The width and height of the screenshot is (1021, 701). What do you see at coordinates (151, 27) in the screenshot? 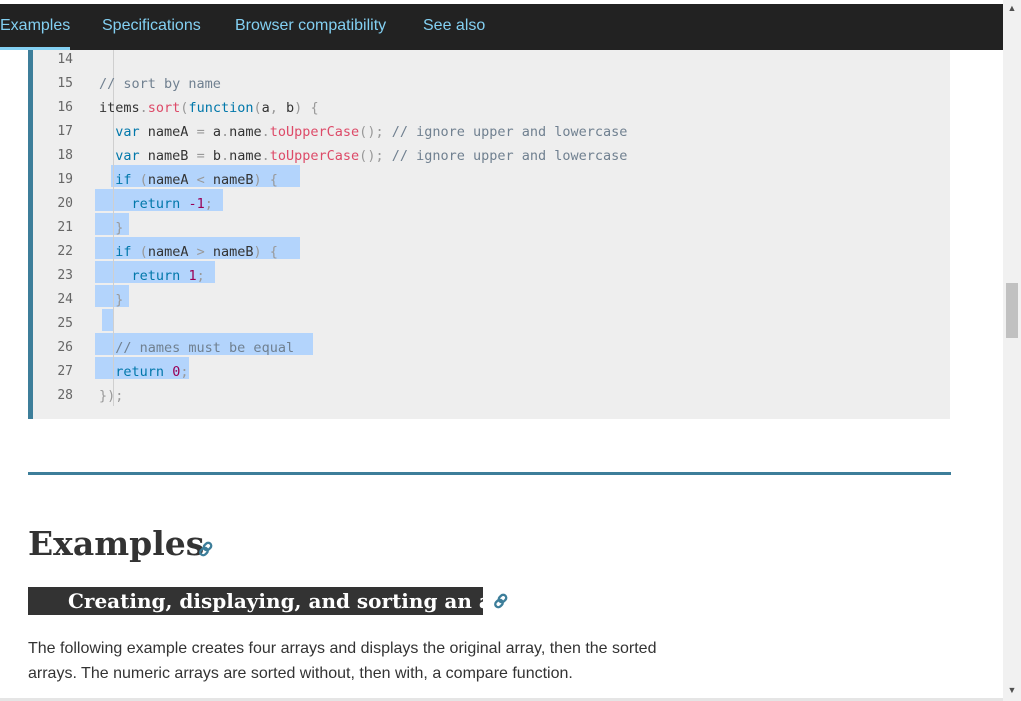
I see `tab-specifications: Specifications` at bounding box center [151, 27].